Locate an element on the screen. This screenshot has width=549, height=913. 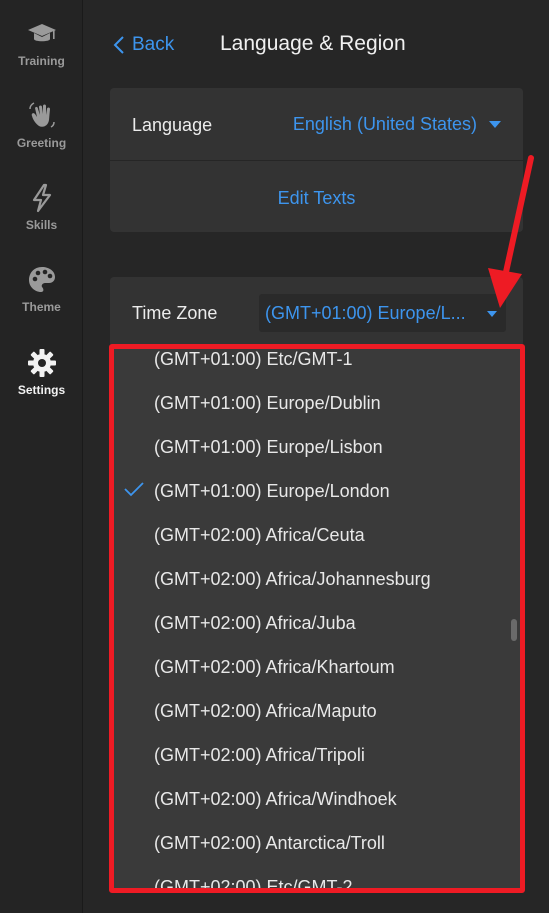
sidebar-item-skills: Skills is located at coordinates (41, 217).